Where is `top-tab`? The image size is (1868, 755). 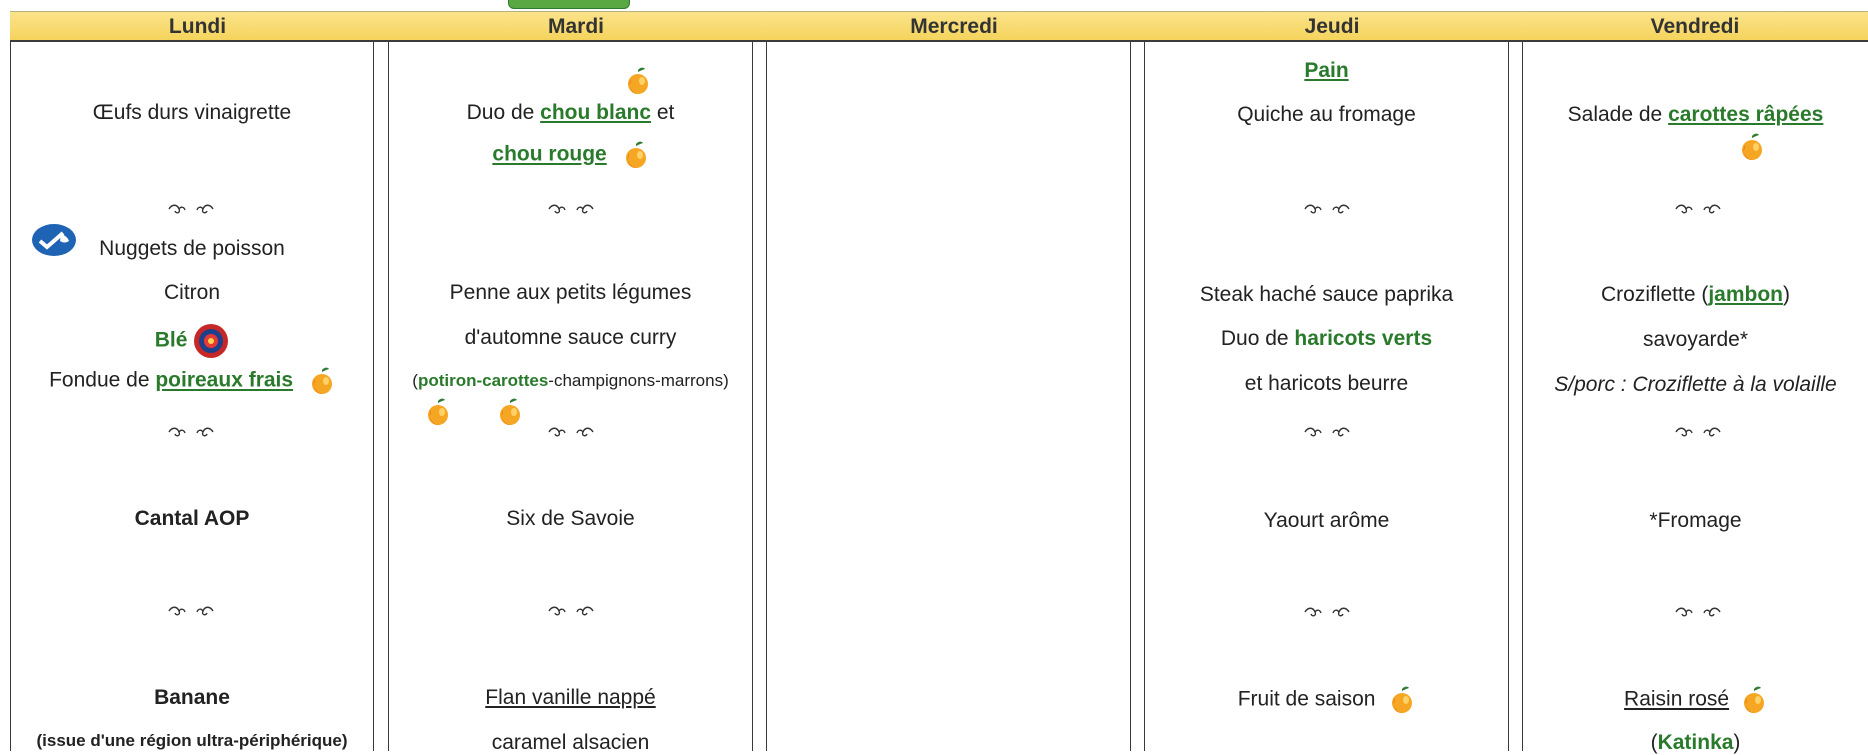 top-tab is located at coordinates (569, 4).